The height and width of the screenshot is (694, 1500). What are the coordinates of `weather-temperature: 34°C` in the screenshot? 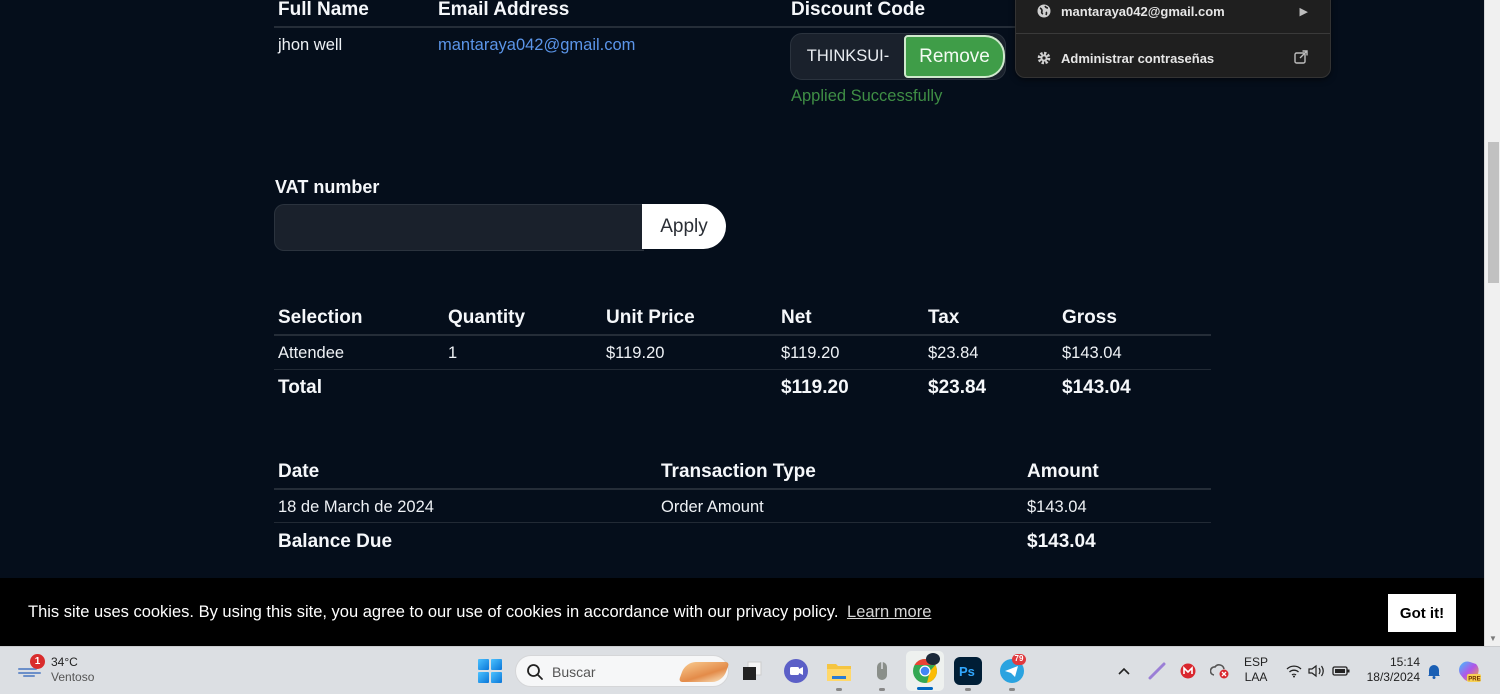 It's located at (64, 662).